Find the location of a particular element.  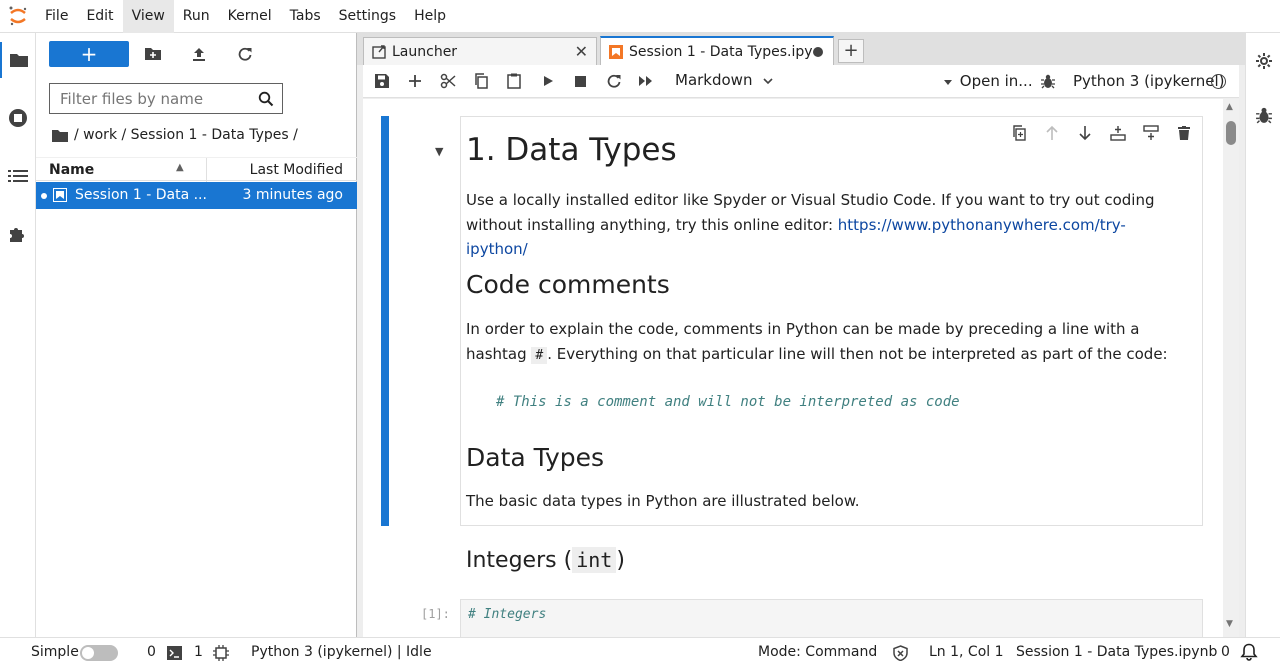

property-inspector-icon is located at coordinates (1263, 61).